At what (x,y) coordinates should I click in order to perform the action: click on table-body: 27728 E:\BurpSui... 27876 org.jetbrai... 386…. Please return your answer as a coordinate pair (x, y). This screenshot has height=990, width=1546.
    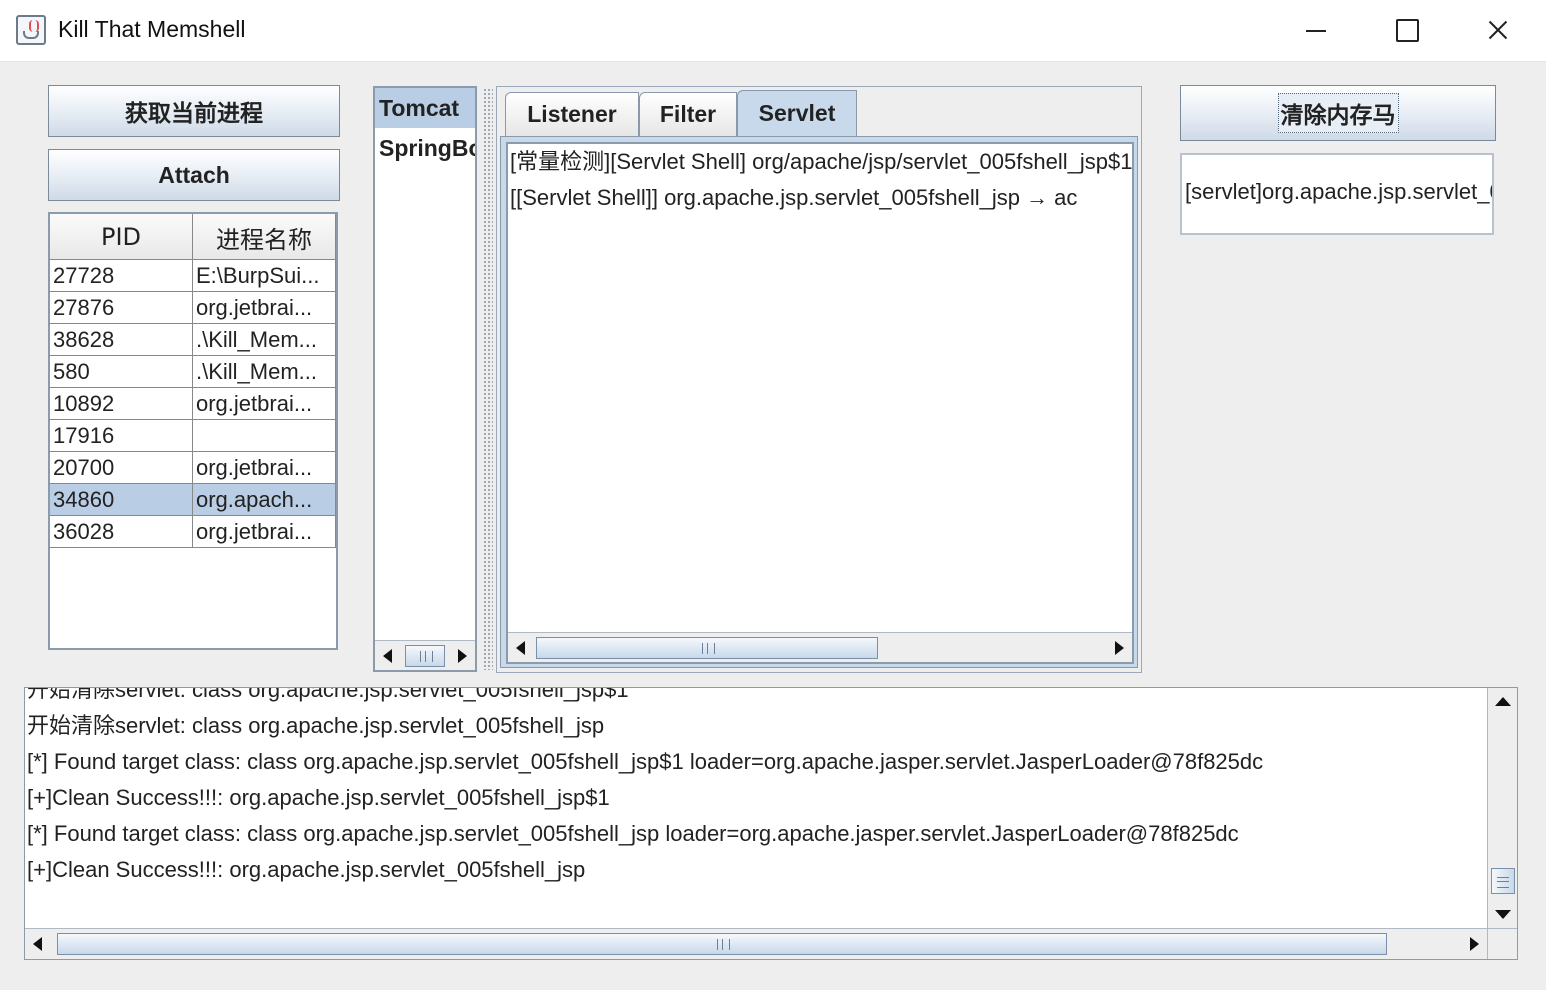
    Looking at the image, I should click on (193, 404).